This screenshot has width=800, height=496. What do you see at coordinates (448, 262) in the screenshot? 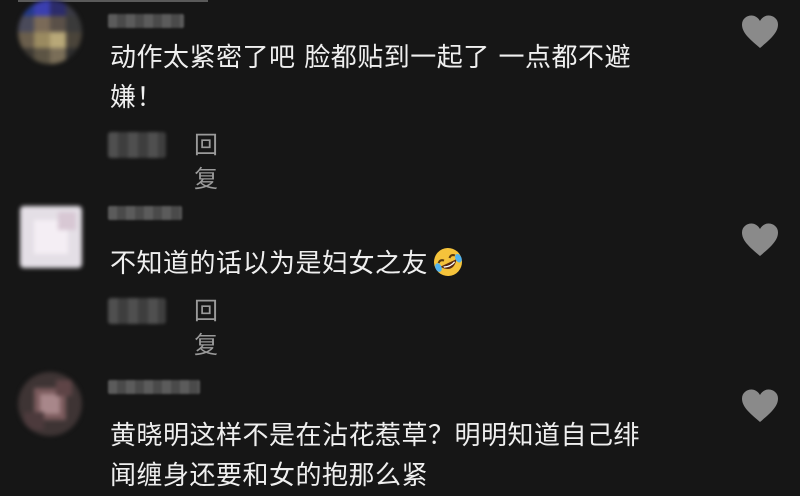
I see `rolling-on-floor-laughing-emoji` at bounding box center [448, 262].